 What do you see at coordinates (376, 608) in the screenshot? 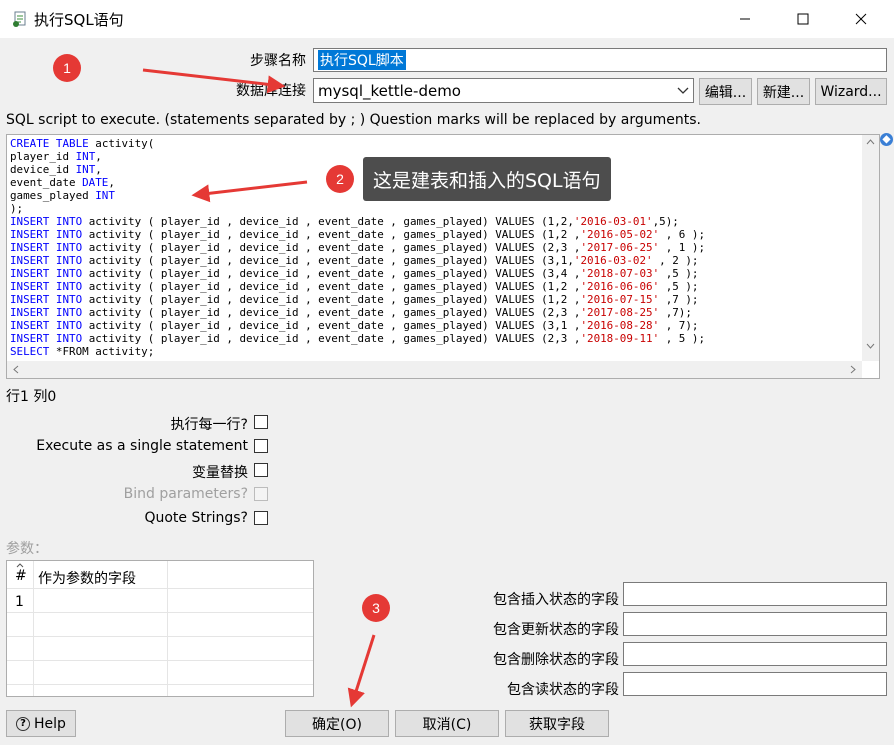
I see `annotation-badge-3: 3` at bounding box center [376, 608].